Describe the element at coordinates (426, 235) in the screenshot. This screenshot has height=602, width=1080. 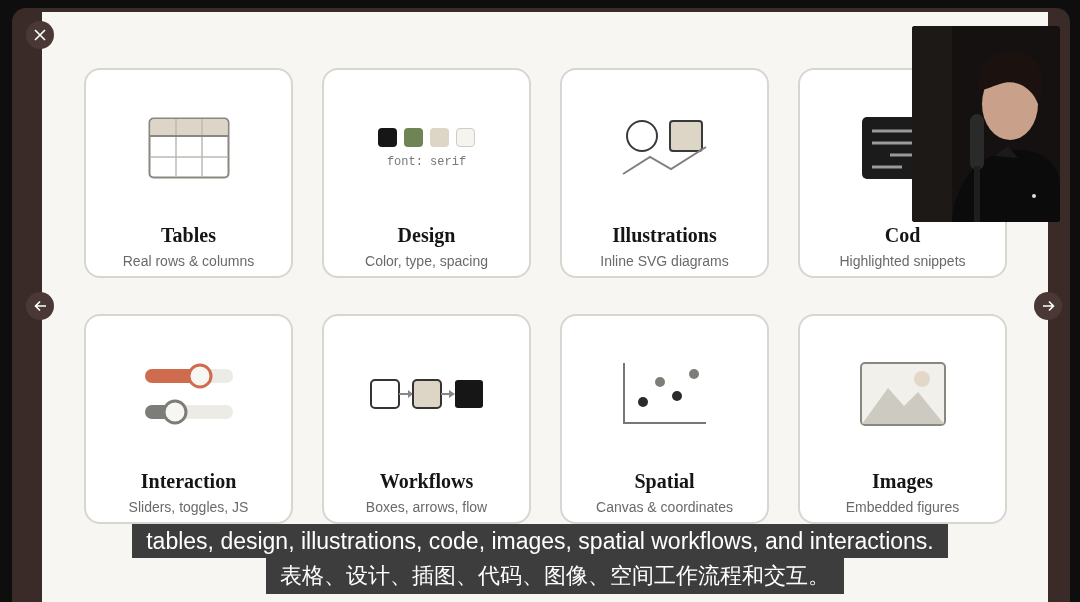
I see `card-title: Design` at that location.